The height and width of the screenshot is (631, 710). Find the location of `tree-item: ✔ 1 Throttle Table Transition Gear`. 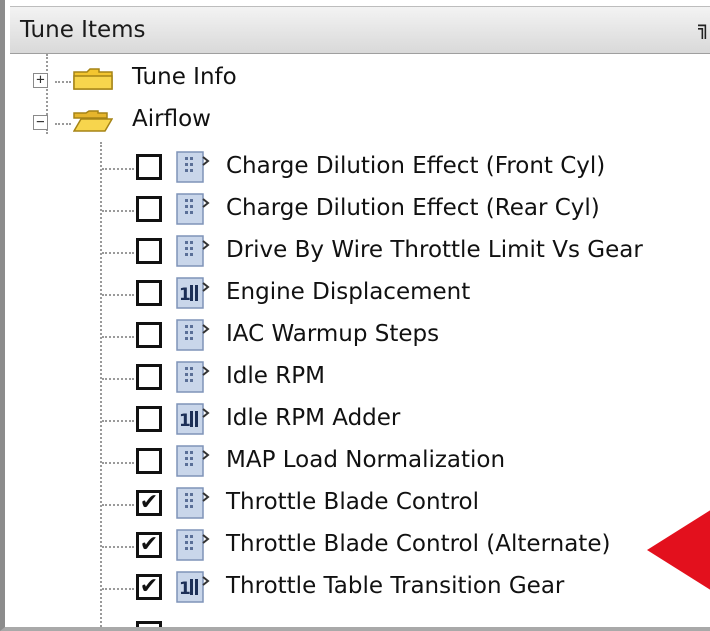

tree-item: ✔ 1 Throttle Table Transition Gear is located at coordinates (357, 588).